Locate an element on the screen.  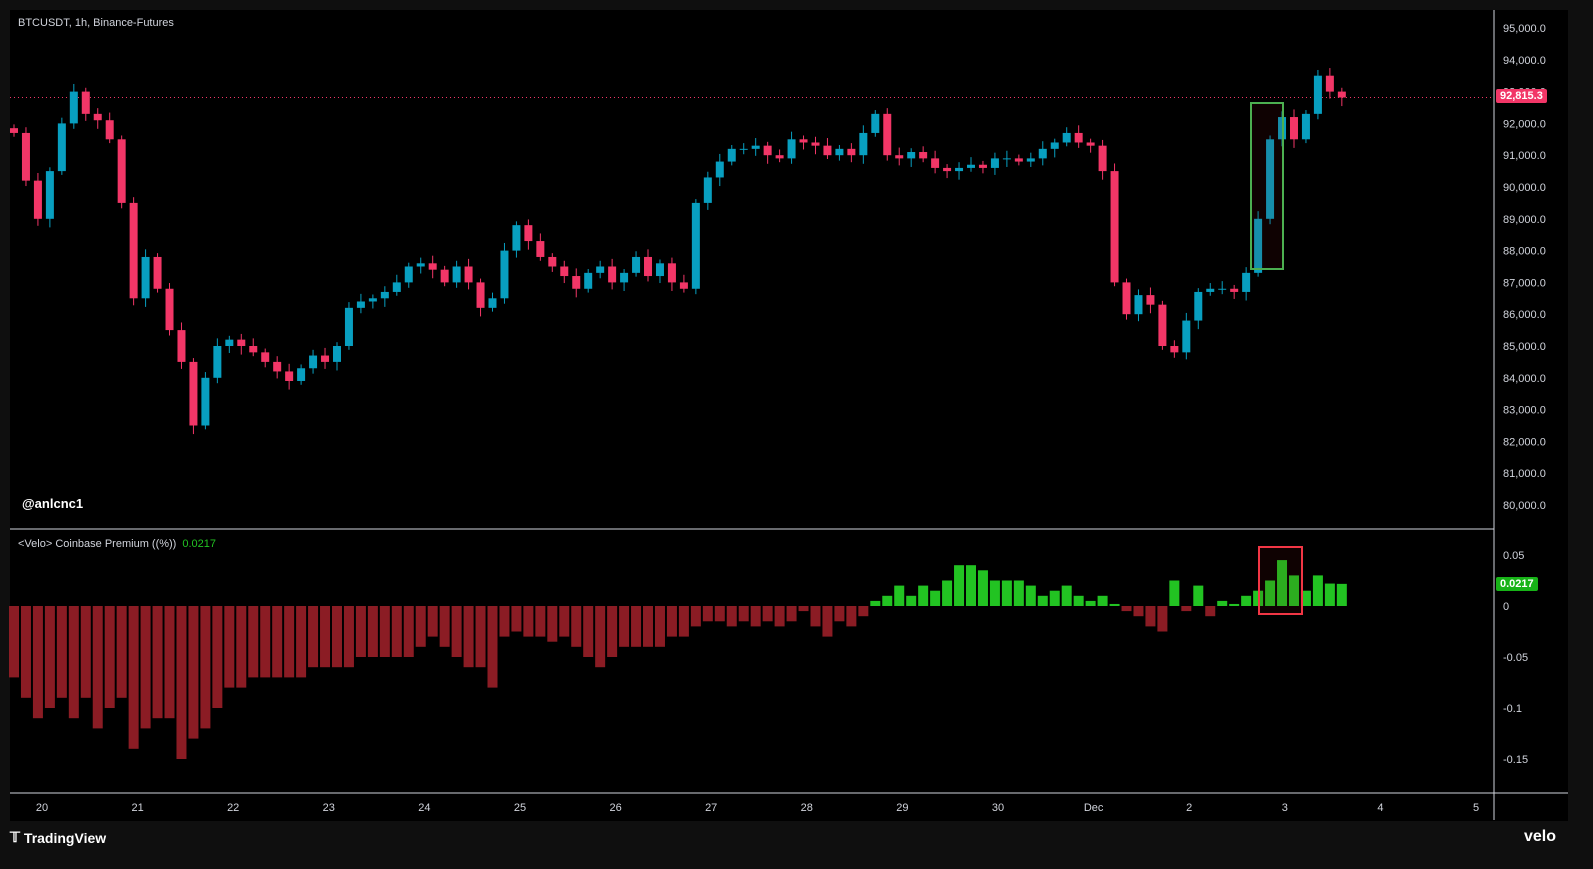
price-tick-label: 81,000.0 is located at coordinates (1524, 474).